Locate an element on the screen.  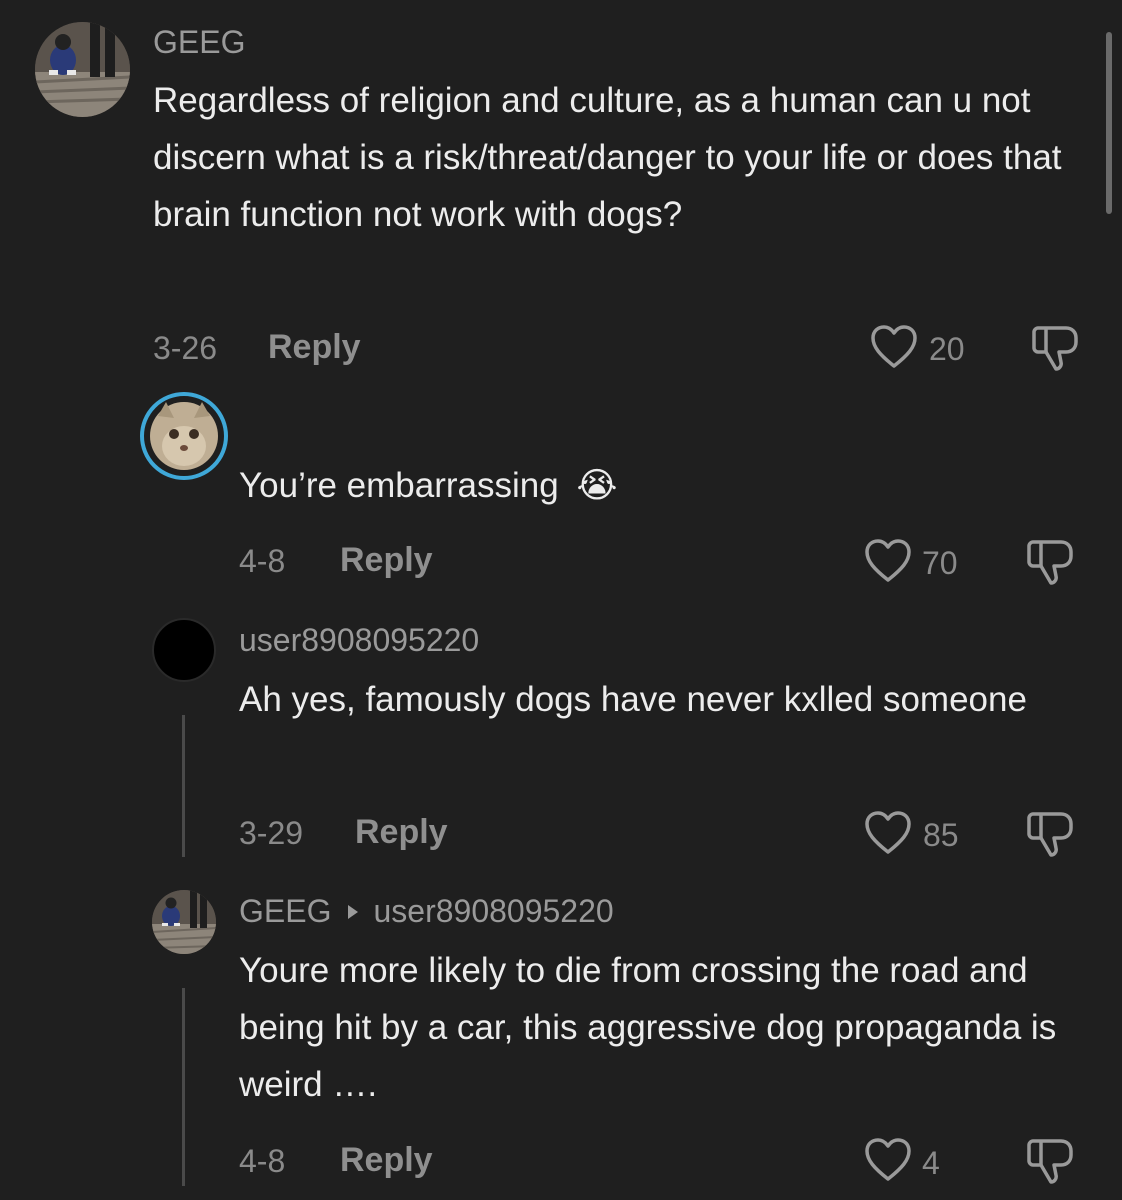
comment-text-content: You’re embarrassing is located at coordinates (399, 485).